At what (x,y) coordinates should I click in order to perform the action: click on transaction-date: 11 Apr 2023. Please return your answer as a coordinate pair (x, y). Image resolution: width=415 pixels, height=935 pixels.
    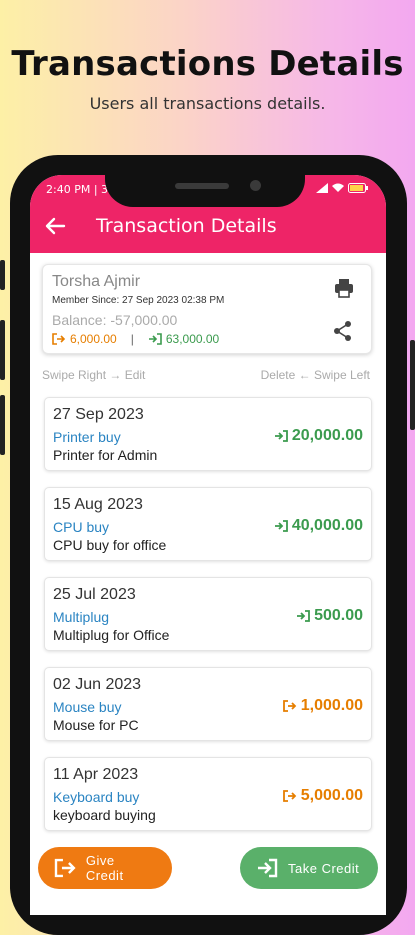
    Looking at the image, I should click on (96, 774).